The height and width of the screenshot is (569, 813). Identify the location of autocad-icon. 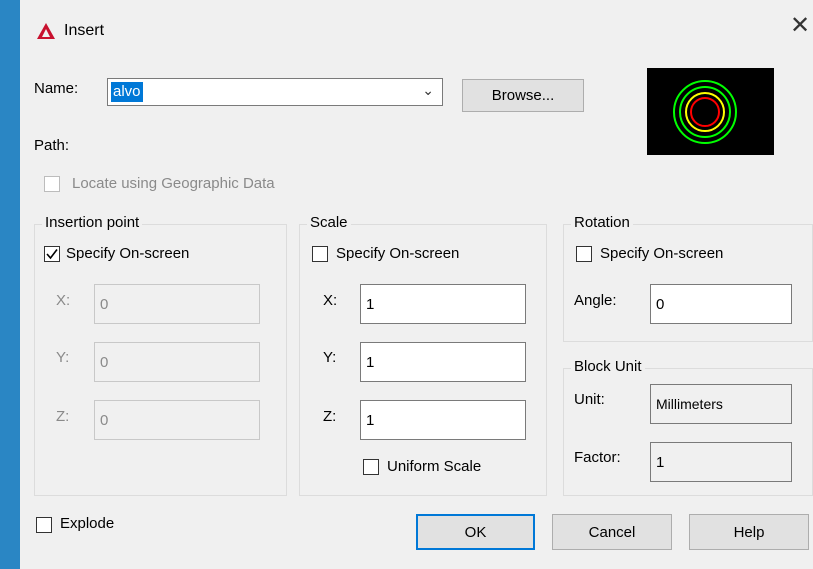
(46, 31).